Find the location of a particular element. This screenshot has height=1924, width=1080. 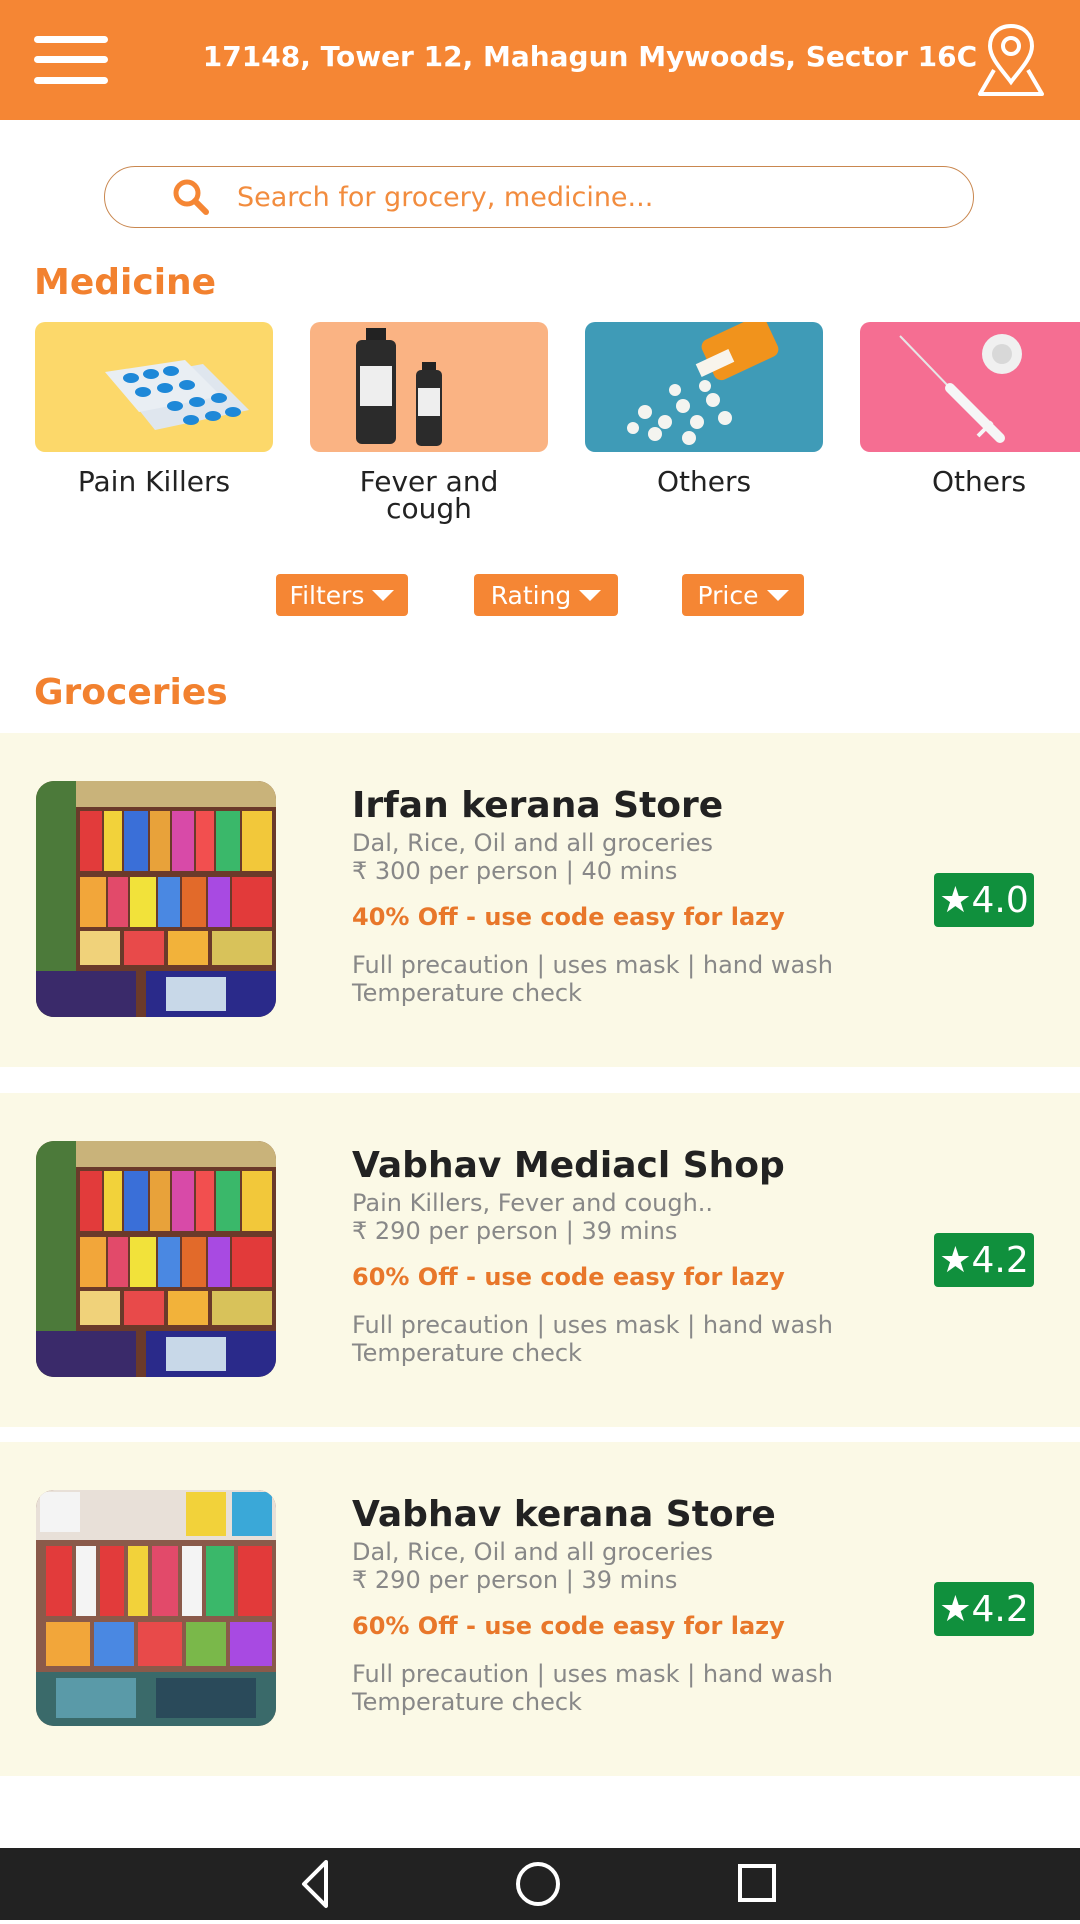

category-others-syringe: Others is located at coordinates (970, 410).